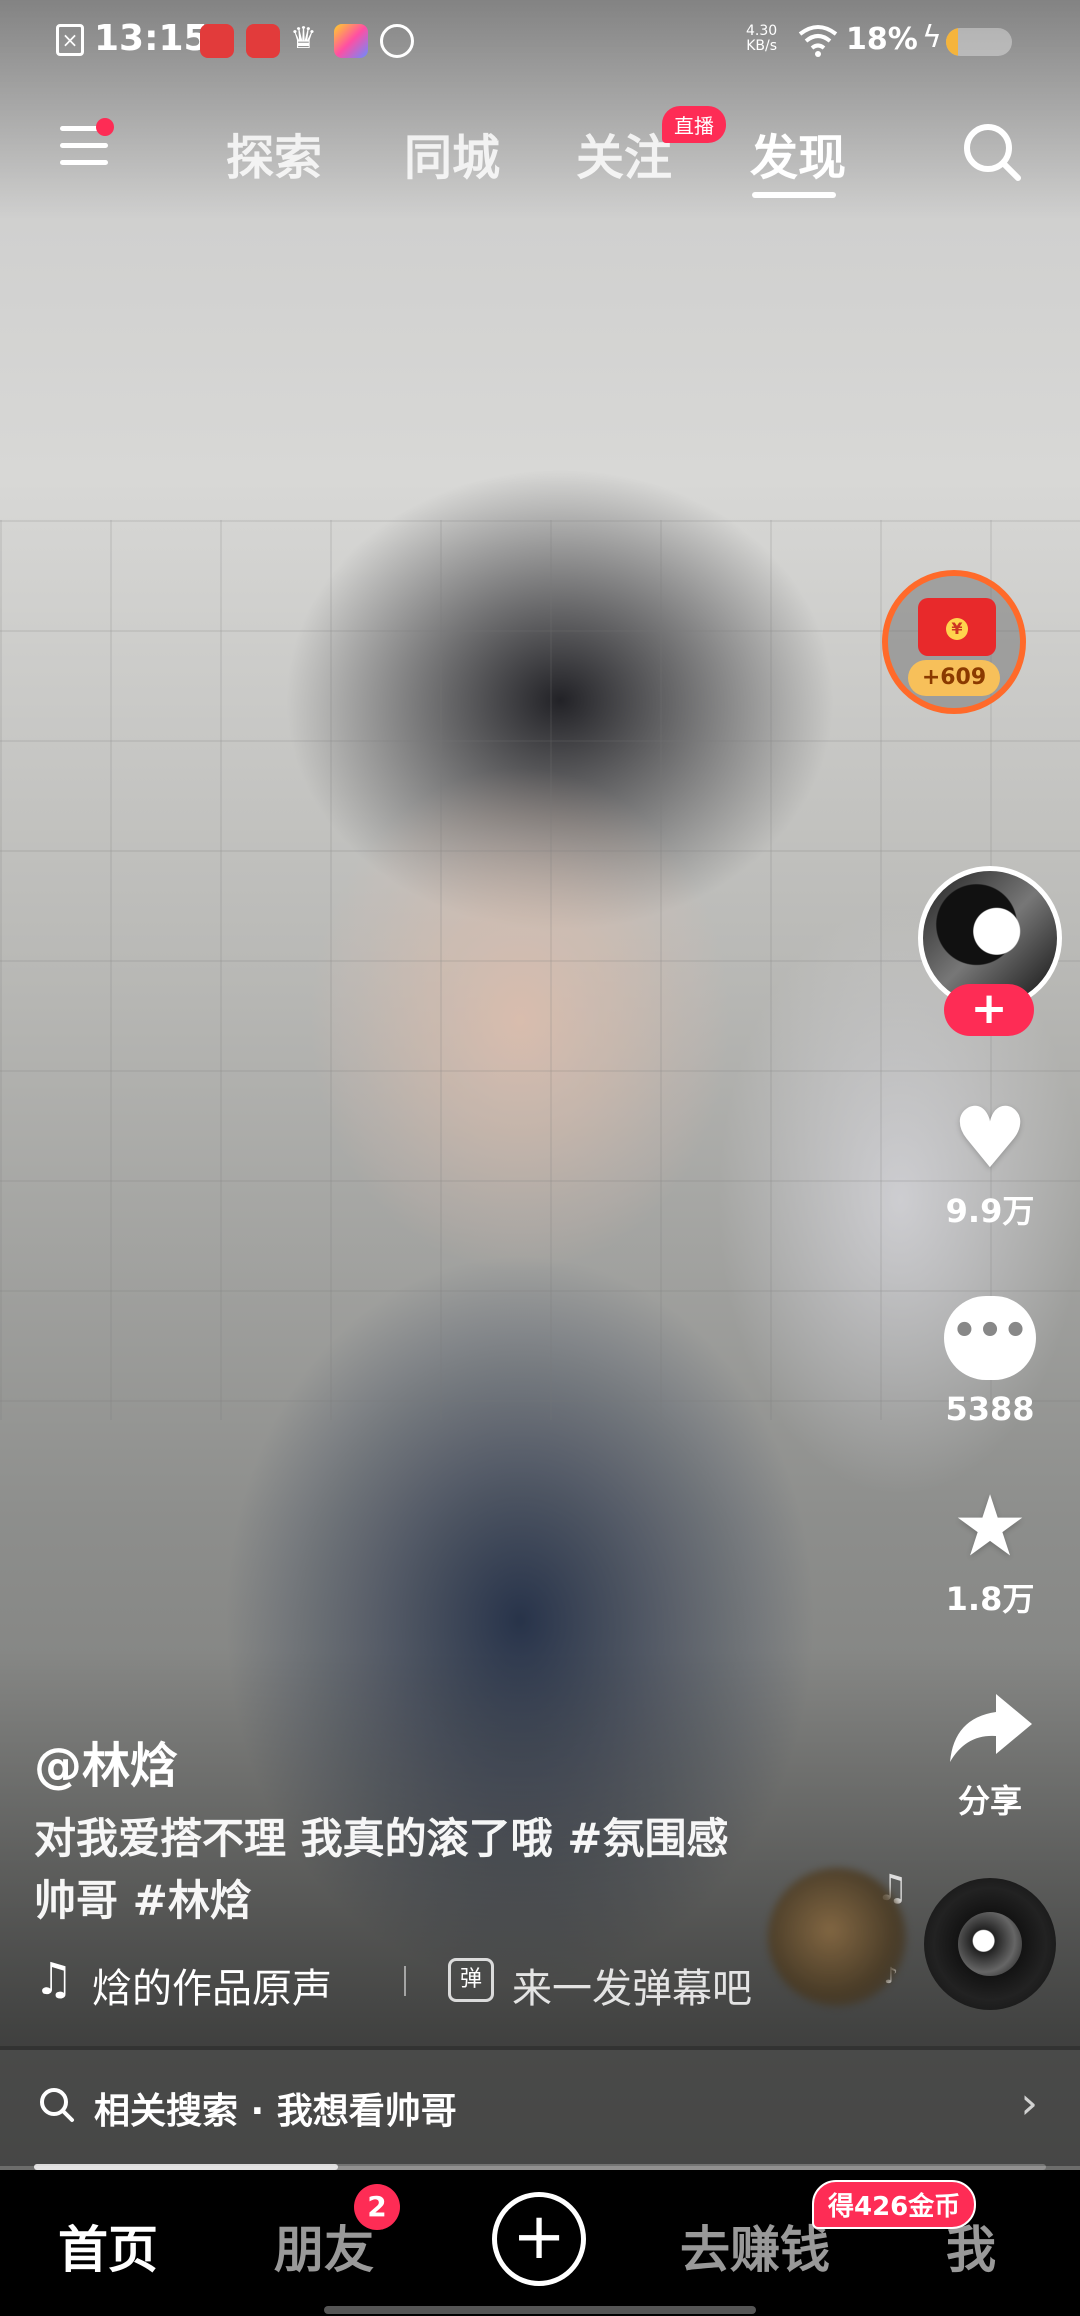 Image resolution: width=1080 pixels, height=2316 pixels. I want to click on comment-button: ••• 5388, so click(990, 1359).